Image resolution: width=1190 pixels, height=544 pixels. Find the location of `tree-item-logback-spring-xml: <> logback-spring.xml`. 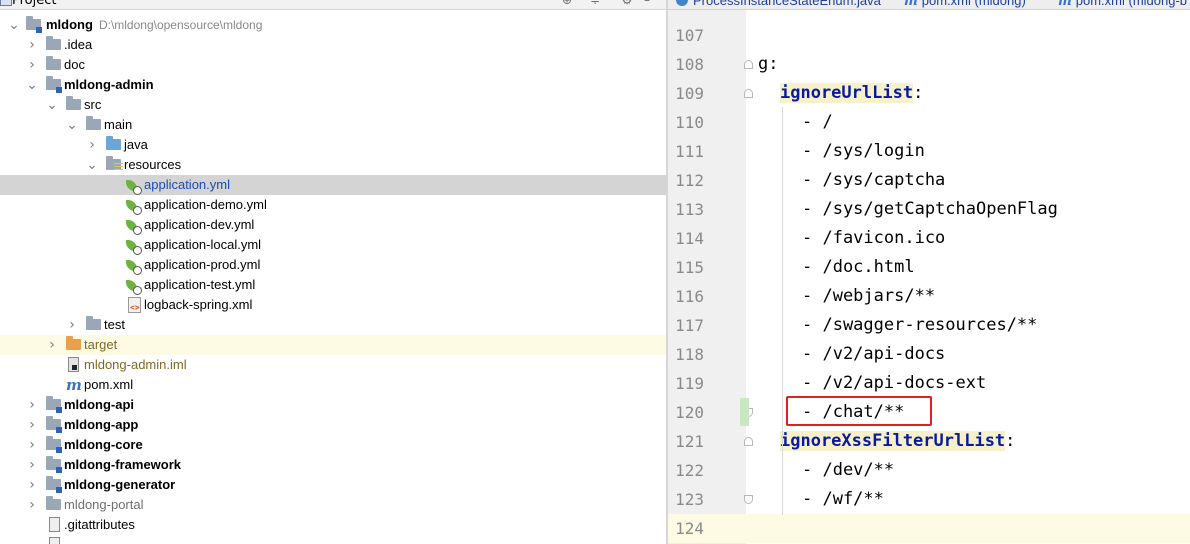

tree-item-logback-spring-xml: <> logback-spring.xml is located at coordinates (333, 305).